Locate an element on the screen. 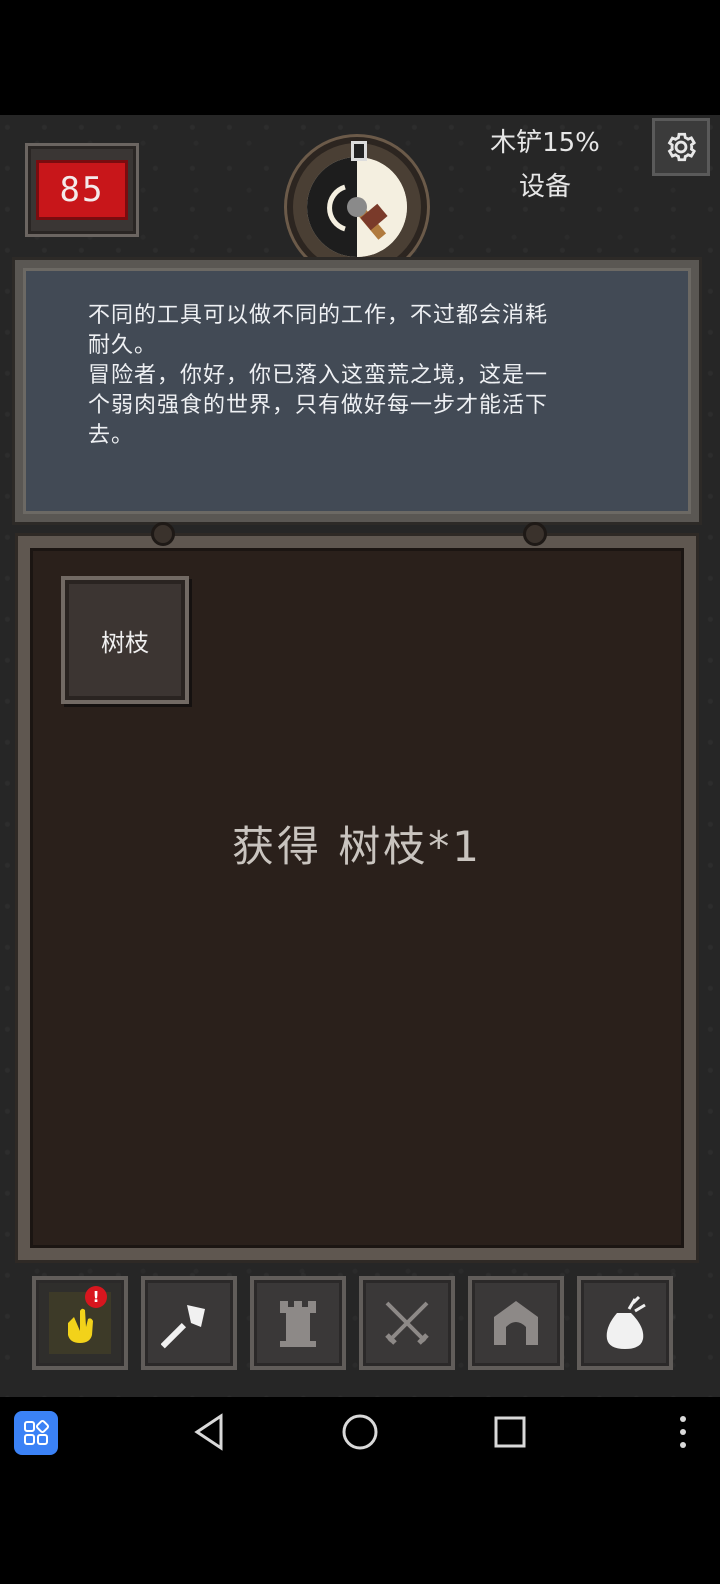 The height and width of the screenshot is (1584, 720). recents-square-icon is located at coordinates (510, 1432).